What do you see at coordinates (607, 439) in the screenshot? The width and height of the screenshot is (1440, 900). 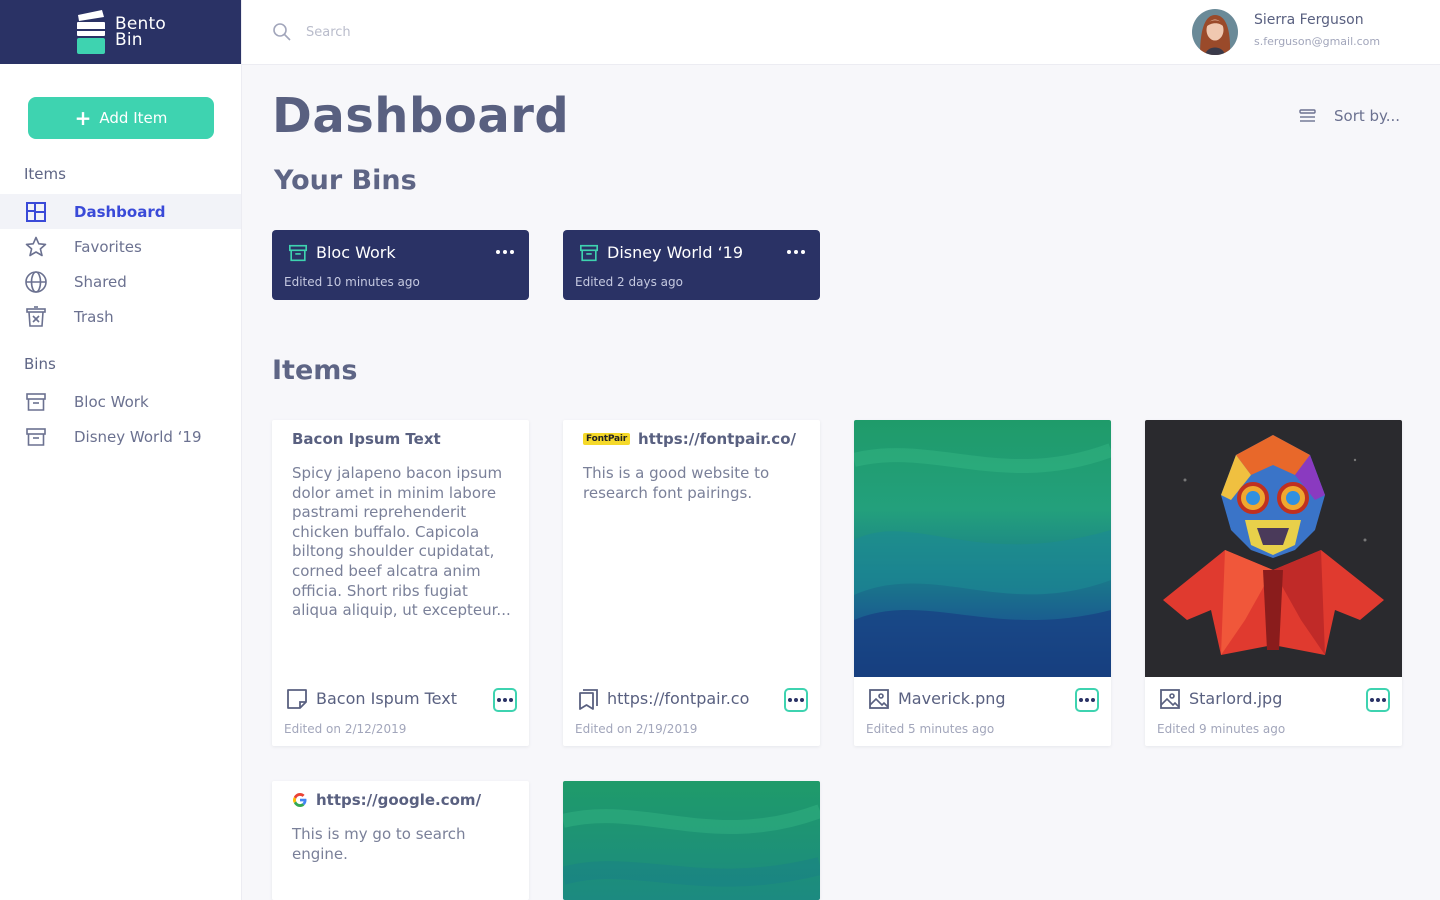 I see `fontpair-favicon-icon: FontPair` at bounding box center [607, 439].